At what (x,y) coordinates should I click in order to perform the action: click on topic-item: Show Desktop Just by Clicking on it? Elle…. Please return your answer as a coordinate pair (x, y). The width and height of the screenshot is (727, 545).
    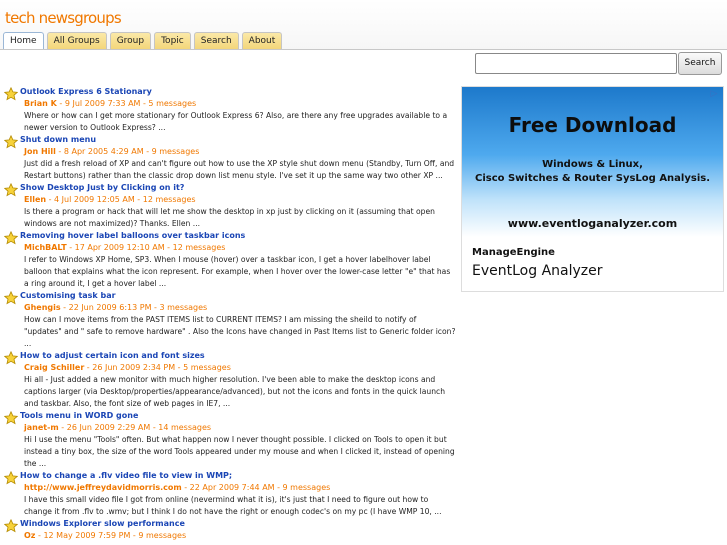
    Looking at the image, I should click on (228, 206).